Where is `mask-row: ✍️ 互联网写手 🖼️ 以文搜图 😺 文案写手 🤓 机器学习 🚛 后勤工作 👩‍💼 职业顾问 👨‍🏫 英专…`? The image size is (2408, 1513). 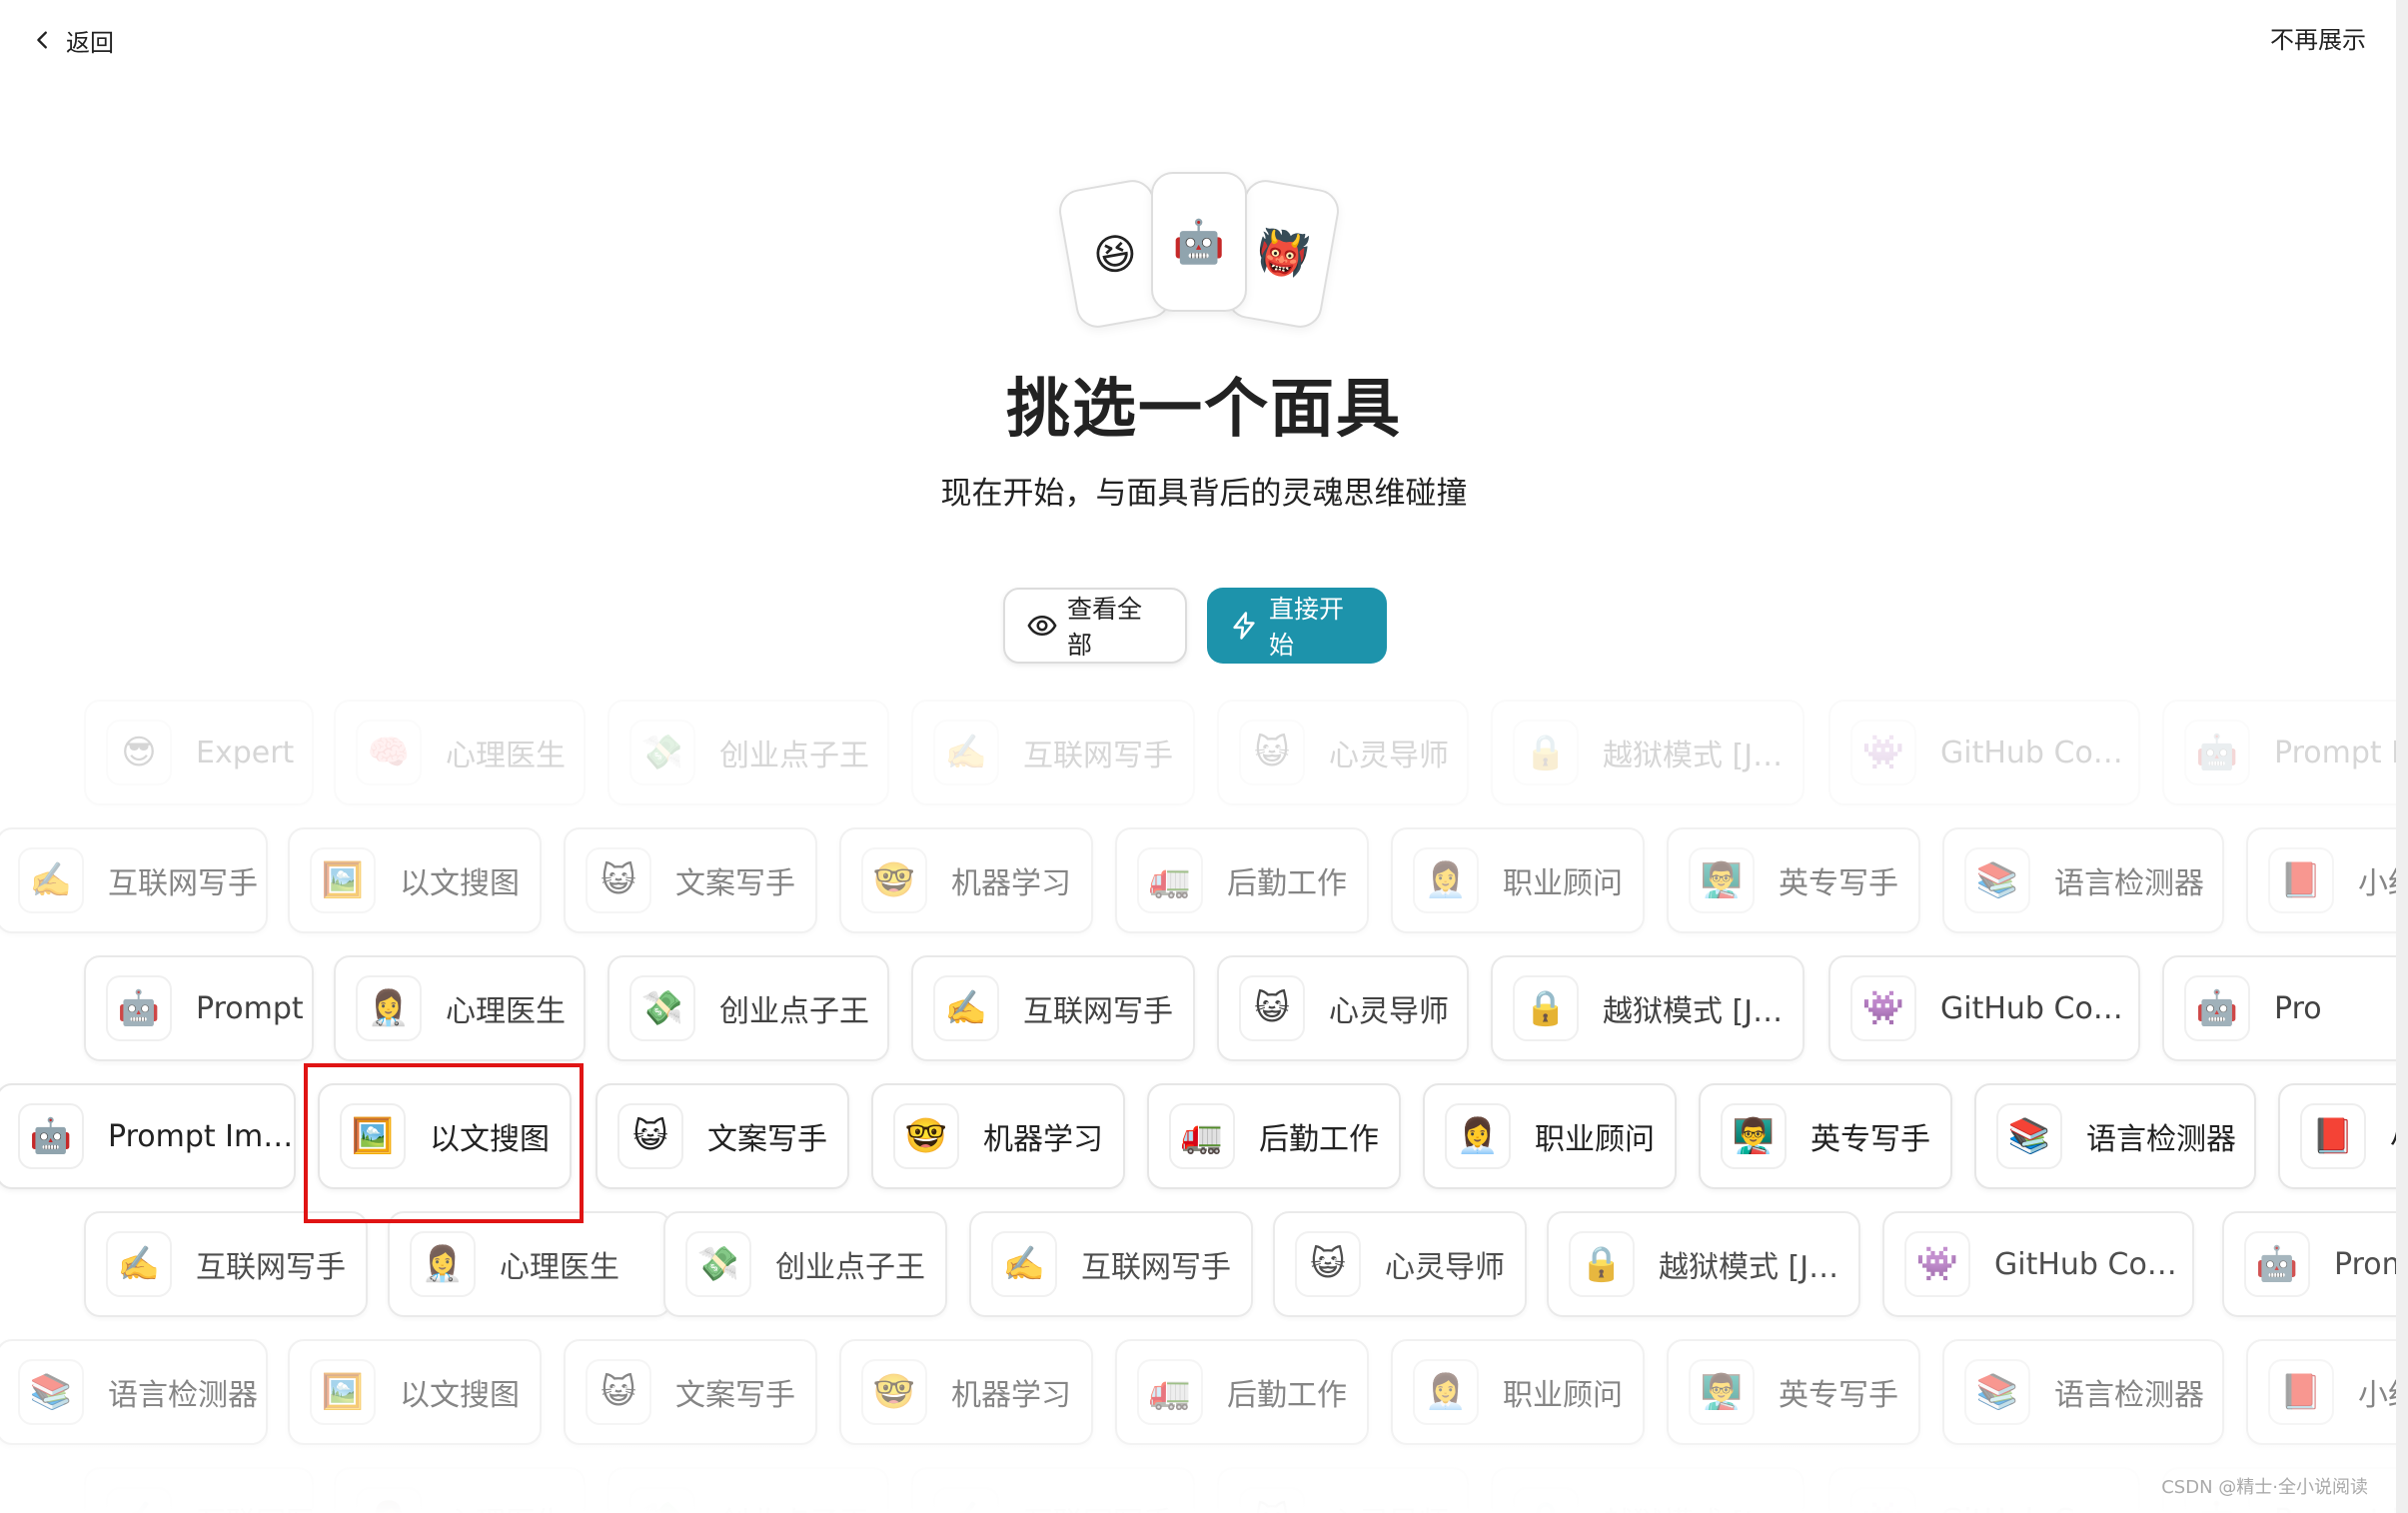 mask-row: ✍️ 互联网写手 🖼️ 以文搜图 😺 文案写手 🤓 机器学习 🚛 后勤工作 👩‍💼 职业顾问 👨‍🏫 英专… is located at coordinates (1204, 882).